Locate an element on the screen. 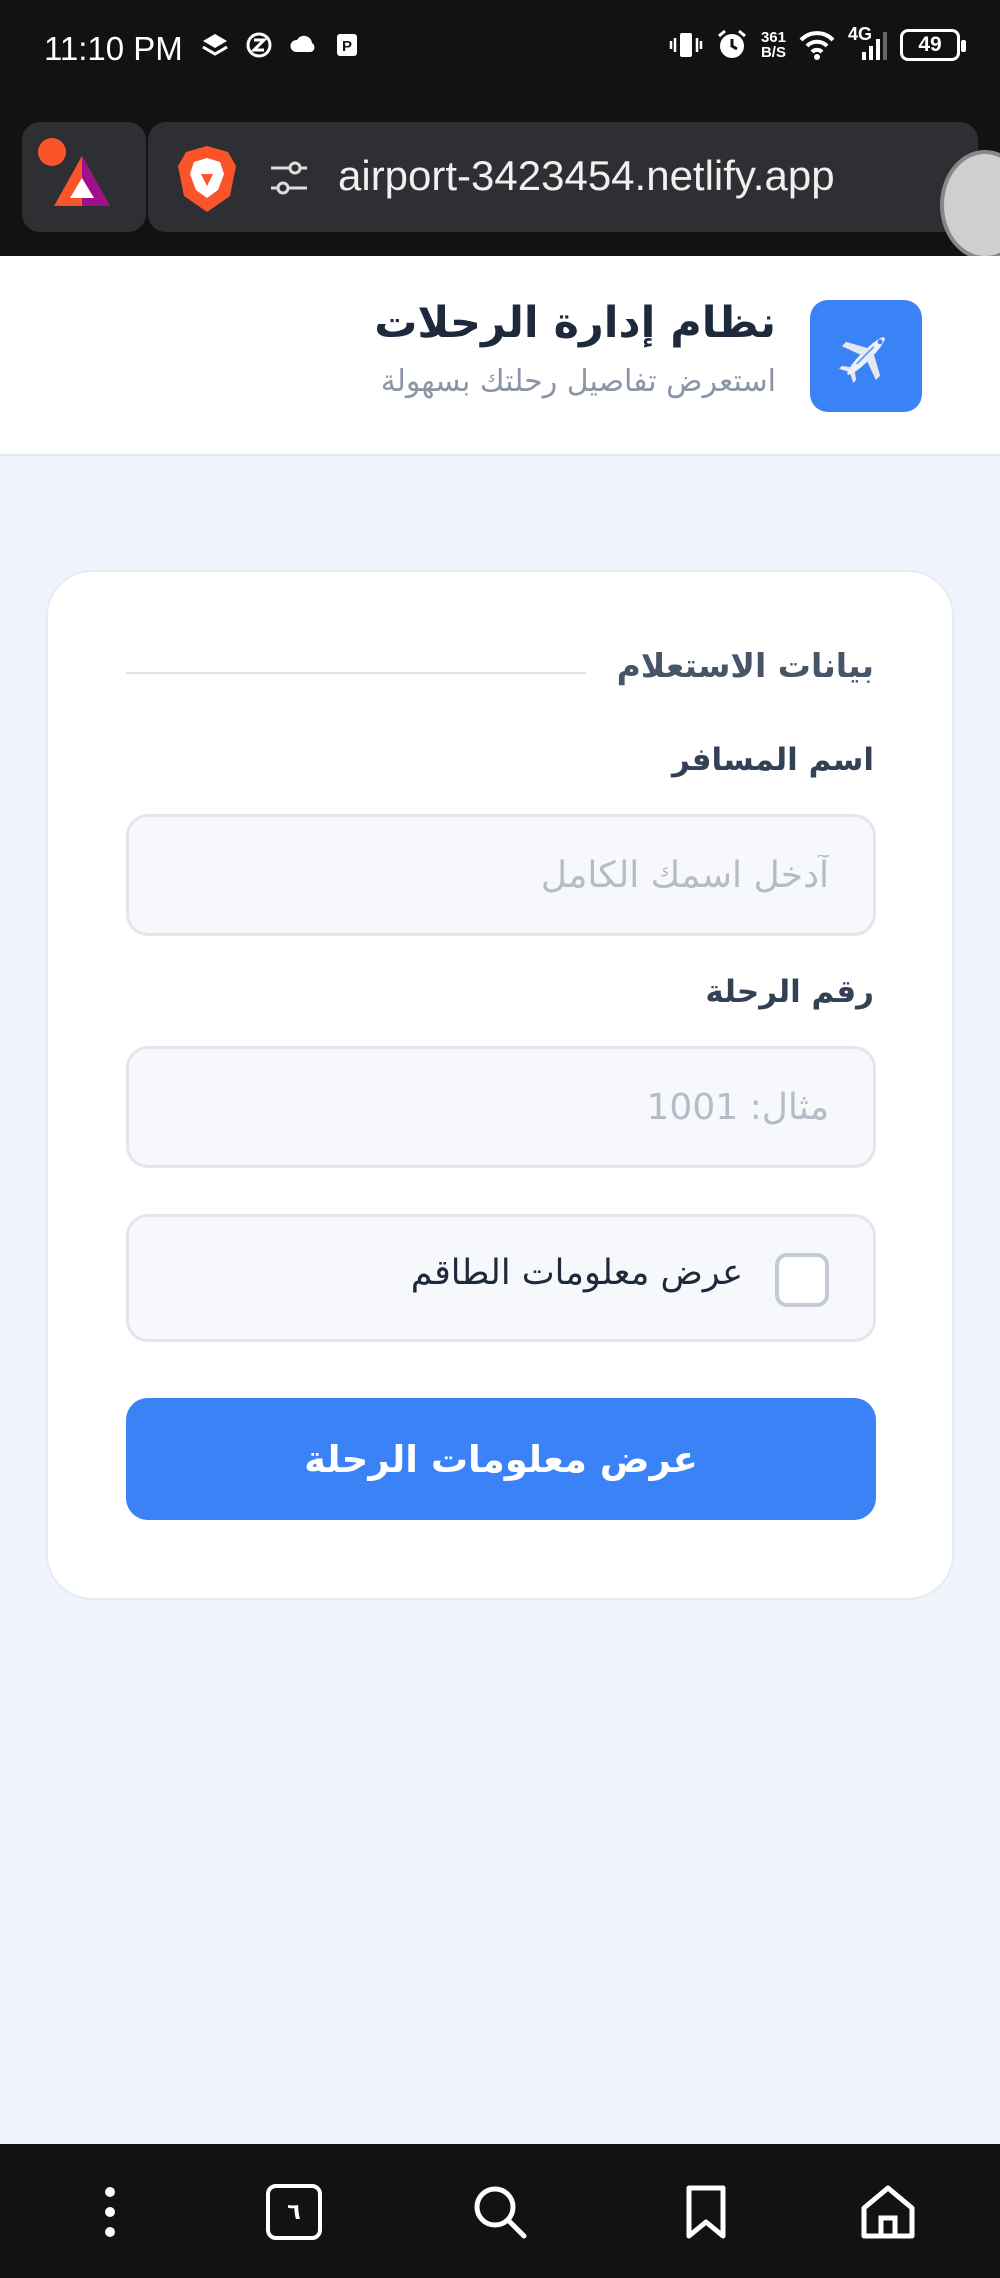 Image resolution: width=1000 pixels, height=2278 pixels. menu-button is located at coordinates (110, 2212).